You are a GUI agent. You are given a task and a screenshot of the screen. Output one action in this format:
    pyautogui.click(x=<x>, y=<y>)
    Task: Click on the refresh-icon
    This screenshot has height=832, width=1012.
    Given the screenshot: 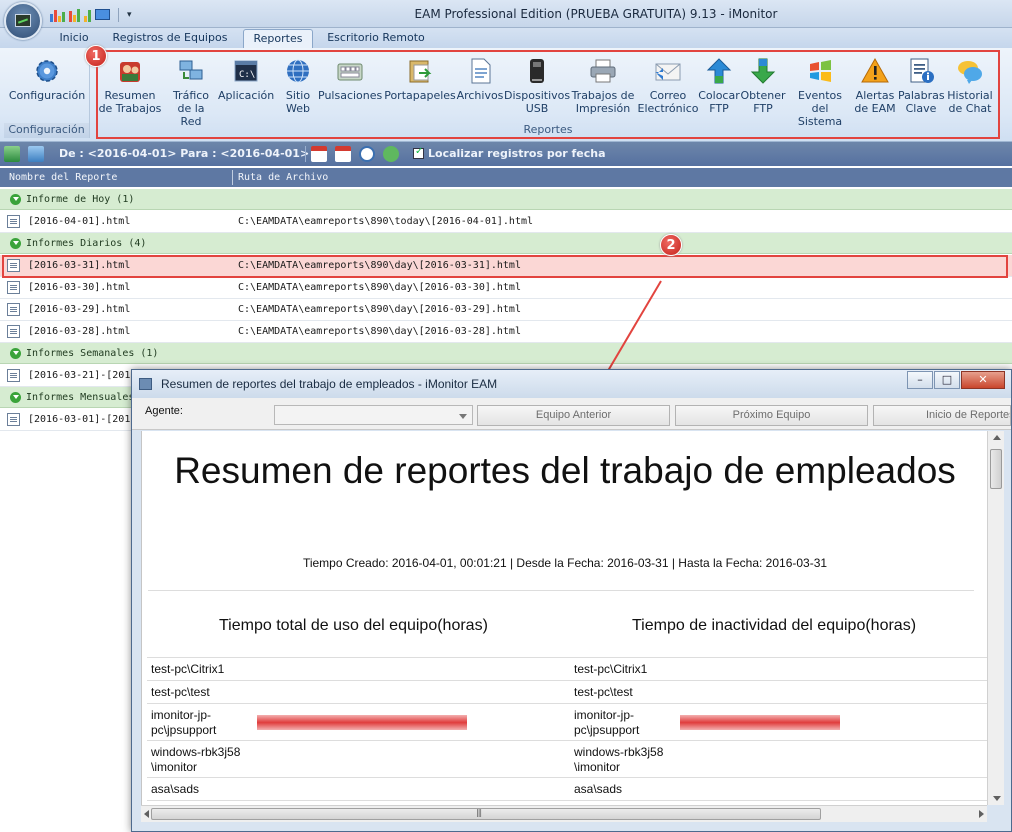 What is the action you would take?
    pyautogui.click(x=391, y=154)
    